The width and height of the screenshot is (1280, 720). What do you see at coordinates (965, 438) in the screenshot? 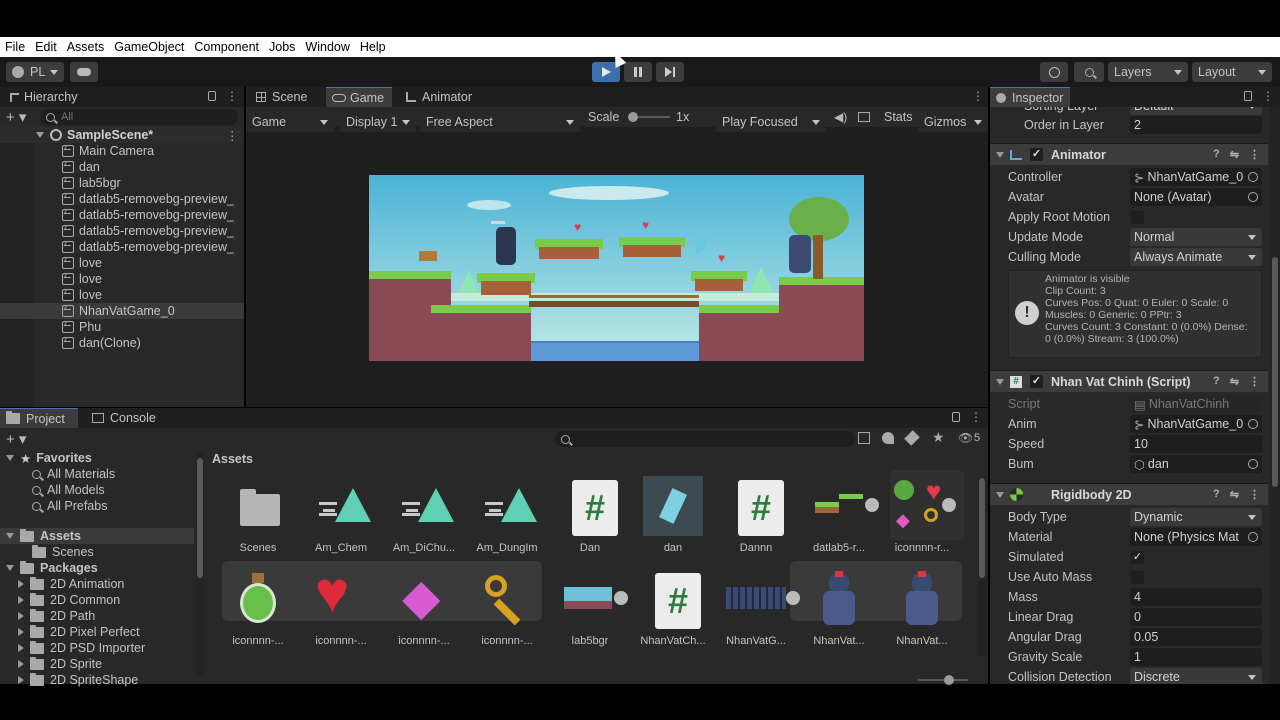
I see `hidden-icon: 👁︎` at bounding box center [965, 438].